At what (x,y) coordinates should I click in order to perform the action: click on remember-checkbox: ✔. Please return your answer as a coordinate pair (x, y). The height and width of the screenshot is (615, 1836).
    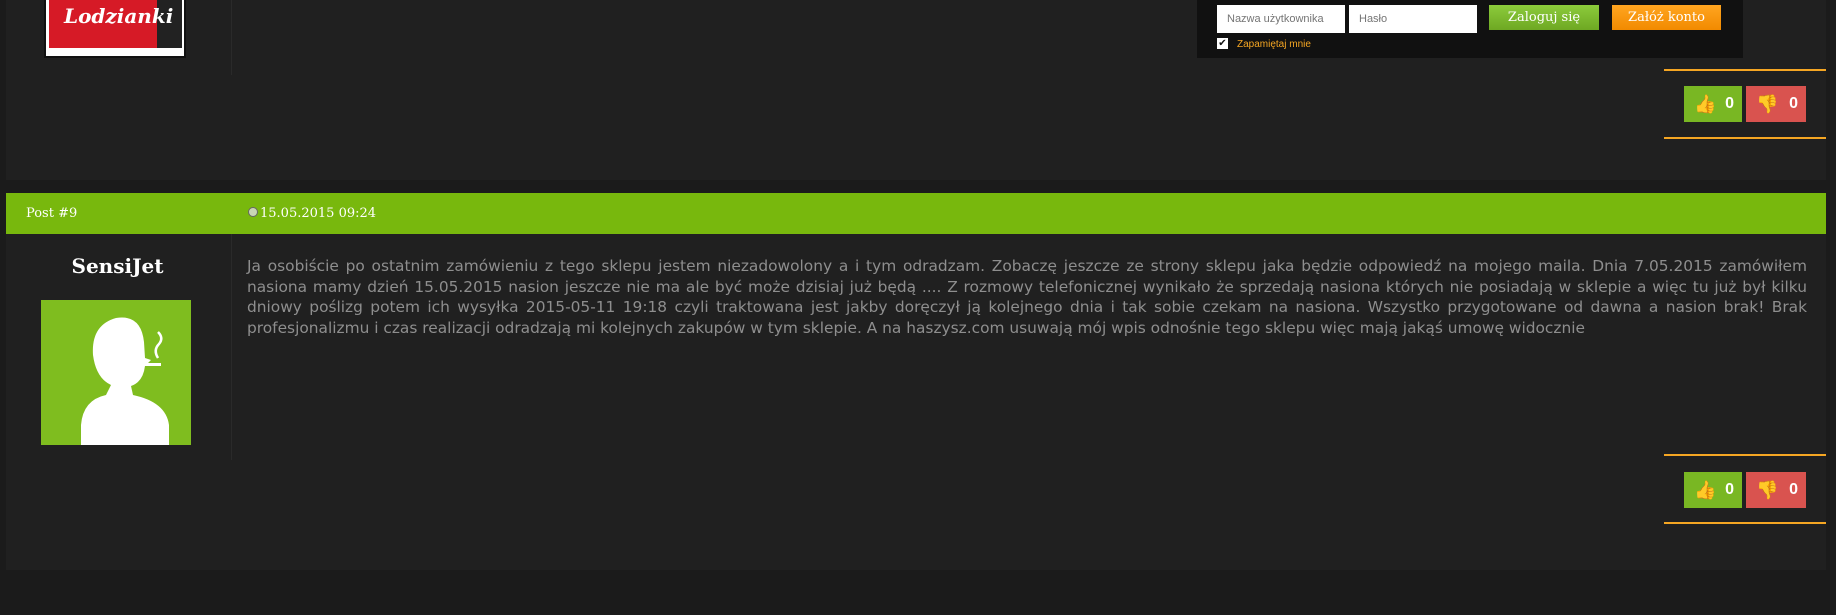
    Looking at the image, I should click on (1222, 43).